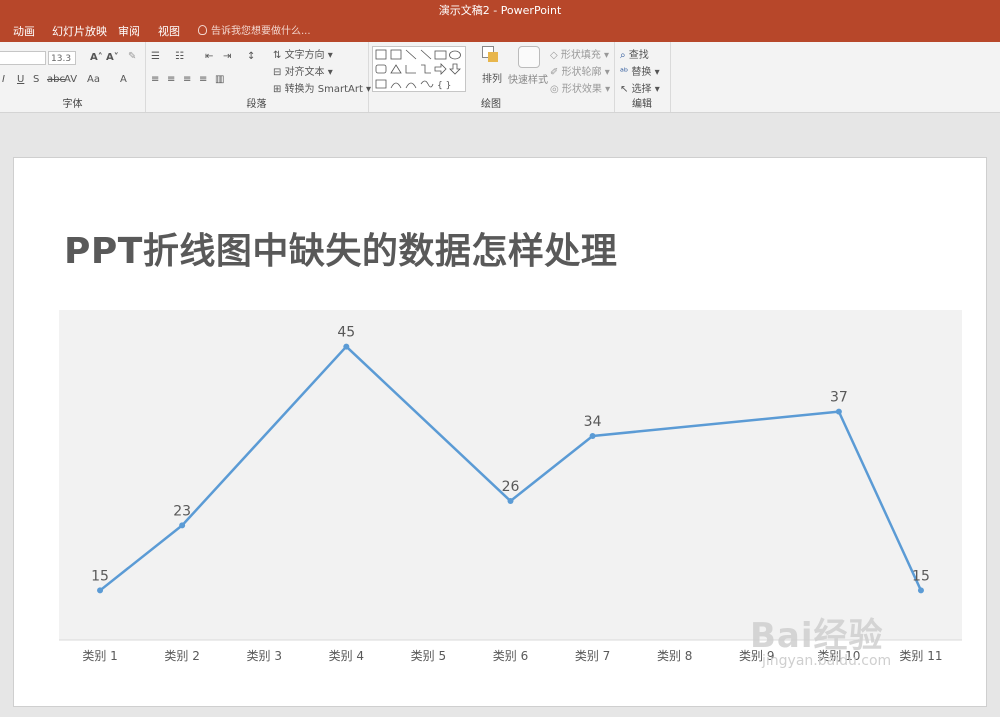  Describe the element at coordinates (626, 89) in the screenshot. I see `cursor-icon: ↖` at that location.